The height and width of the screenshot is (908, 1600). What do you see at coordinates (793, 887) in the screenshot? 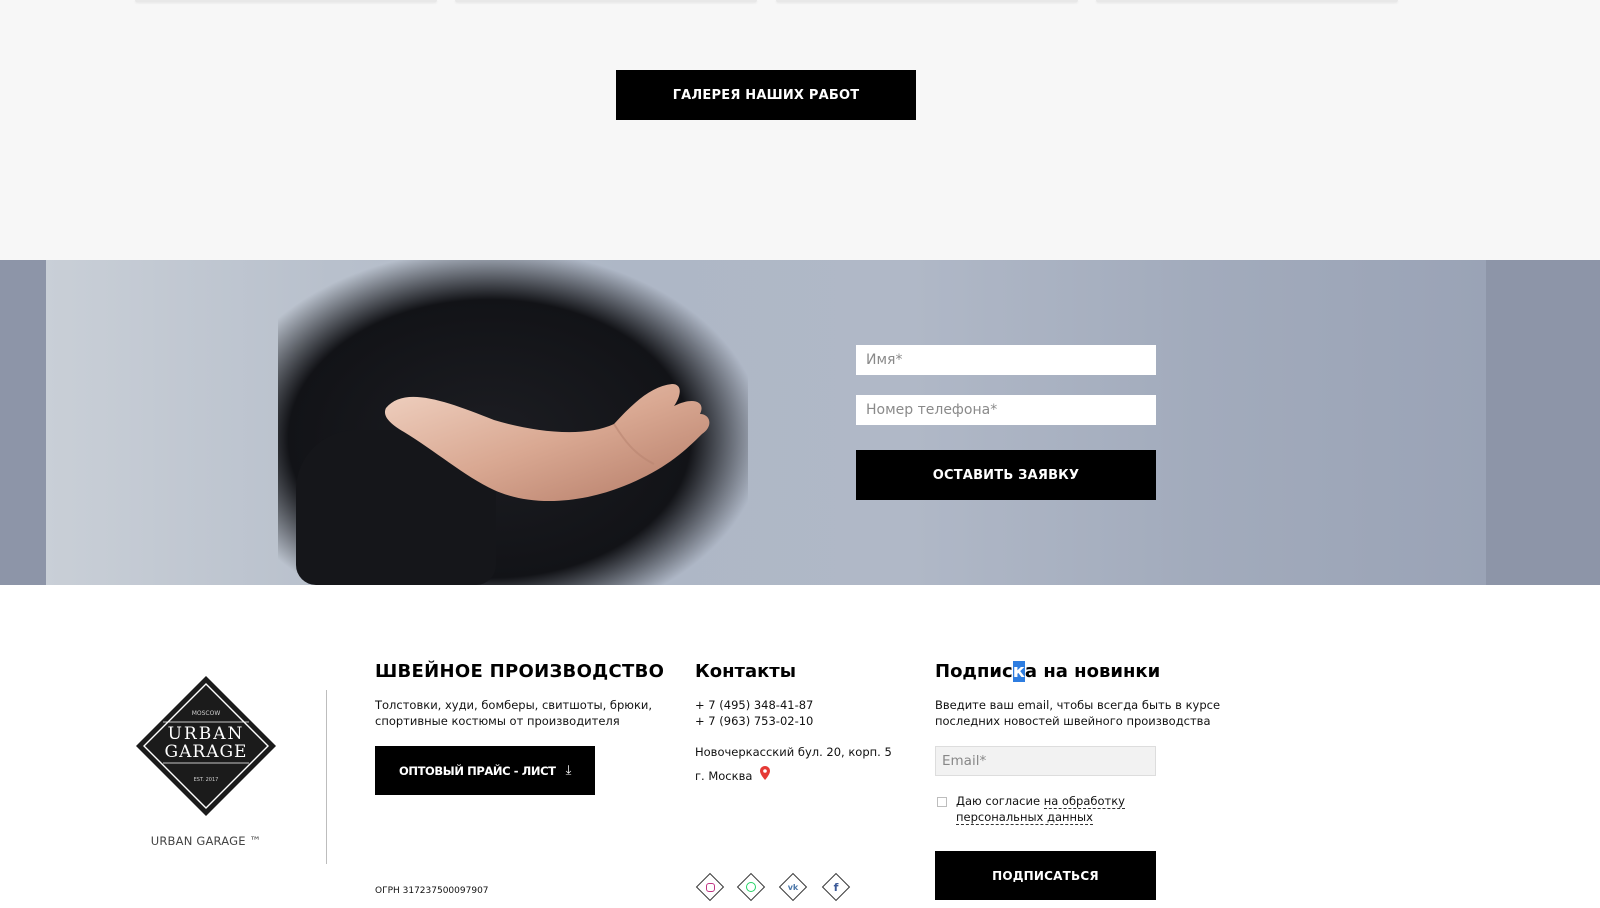
I see `vk-icon: vk` at bounding box center [793, 887].